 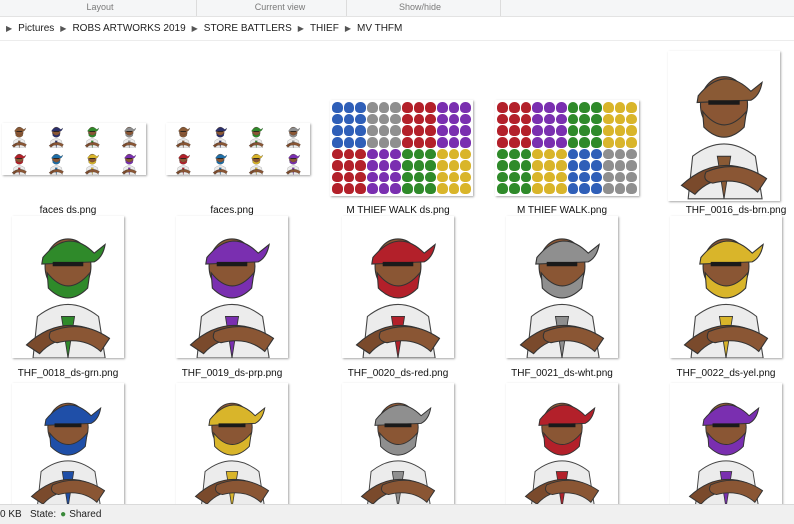 I want to click on ribbon-group-show-hide: Show/hide, so click(x=420, y=7).